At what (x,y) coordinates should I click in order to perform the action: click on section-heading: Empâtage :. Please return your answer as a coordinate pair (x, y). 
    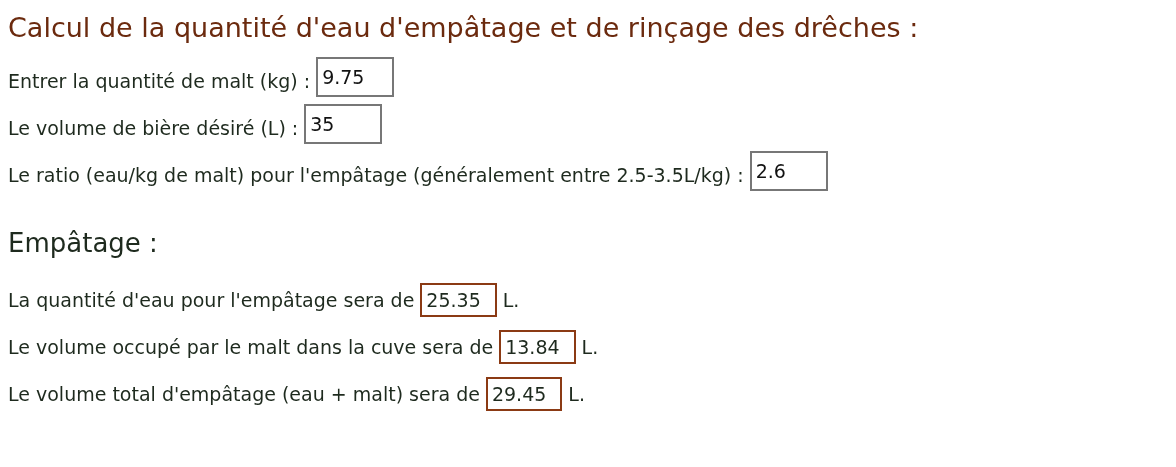
    Looking at the image, I should click on (83, 243).